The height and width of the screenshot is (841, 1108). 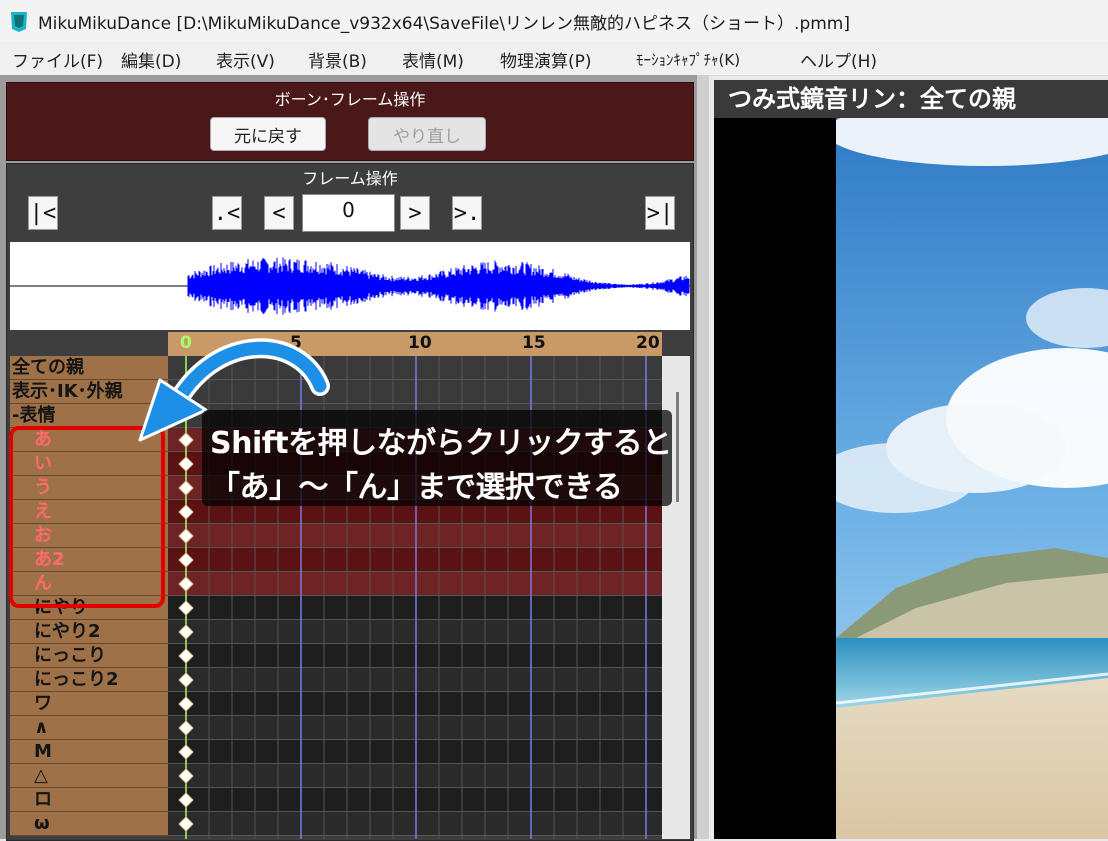 What do you see at coordinates (350, 178) in the screenshot?
I see `frame-panel-title: フレーム操作` at bounding box center [350, 178].